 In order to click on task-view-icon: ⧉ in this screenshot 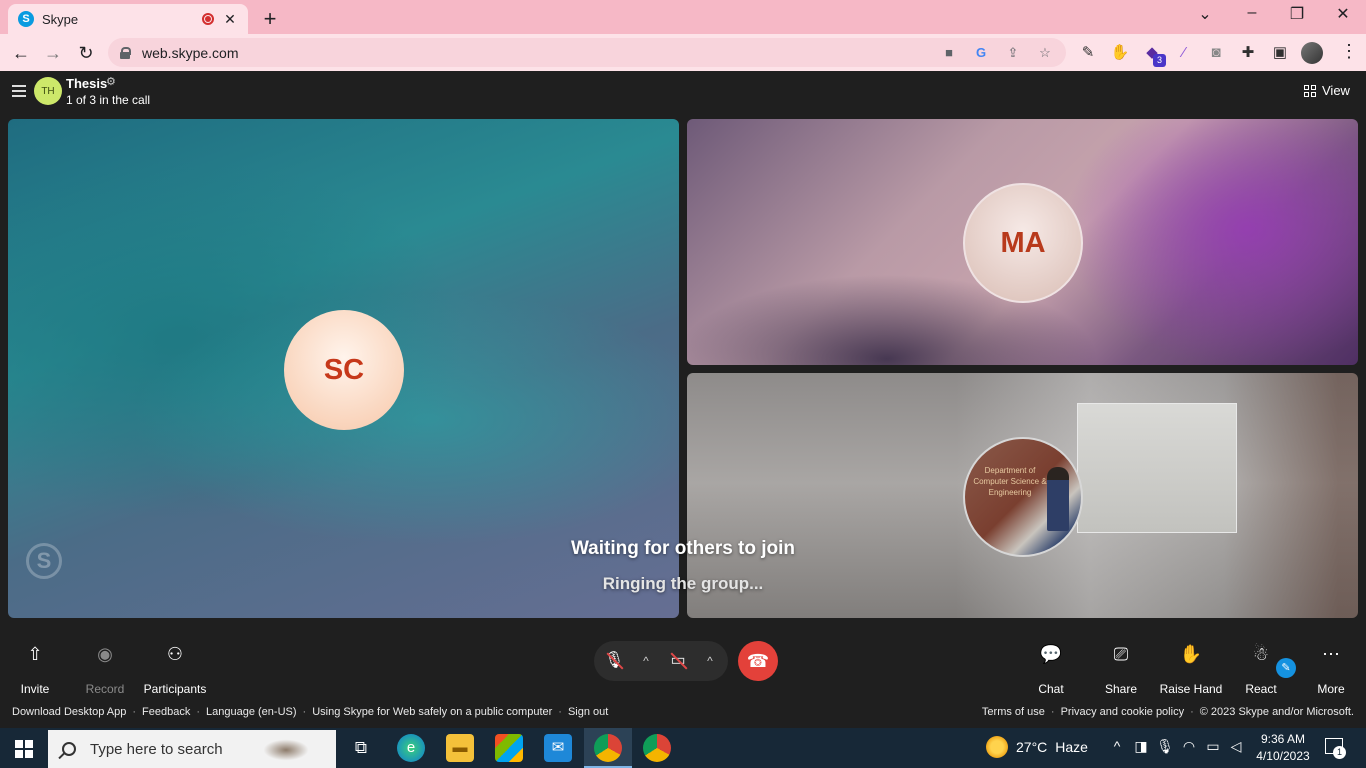, I will do `click(361, 748)`.